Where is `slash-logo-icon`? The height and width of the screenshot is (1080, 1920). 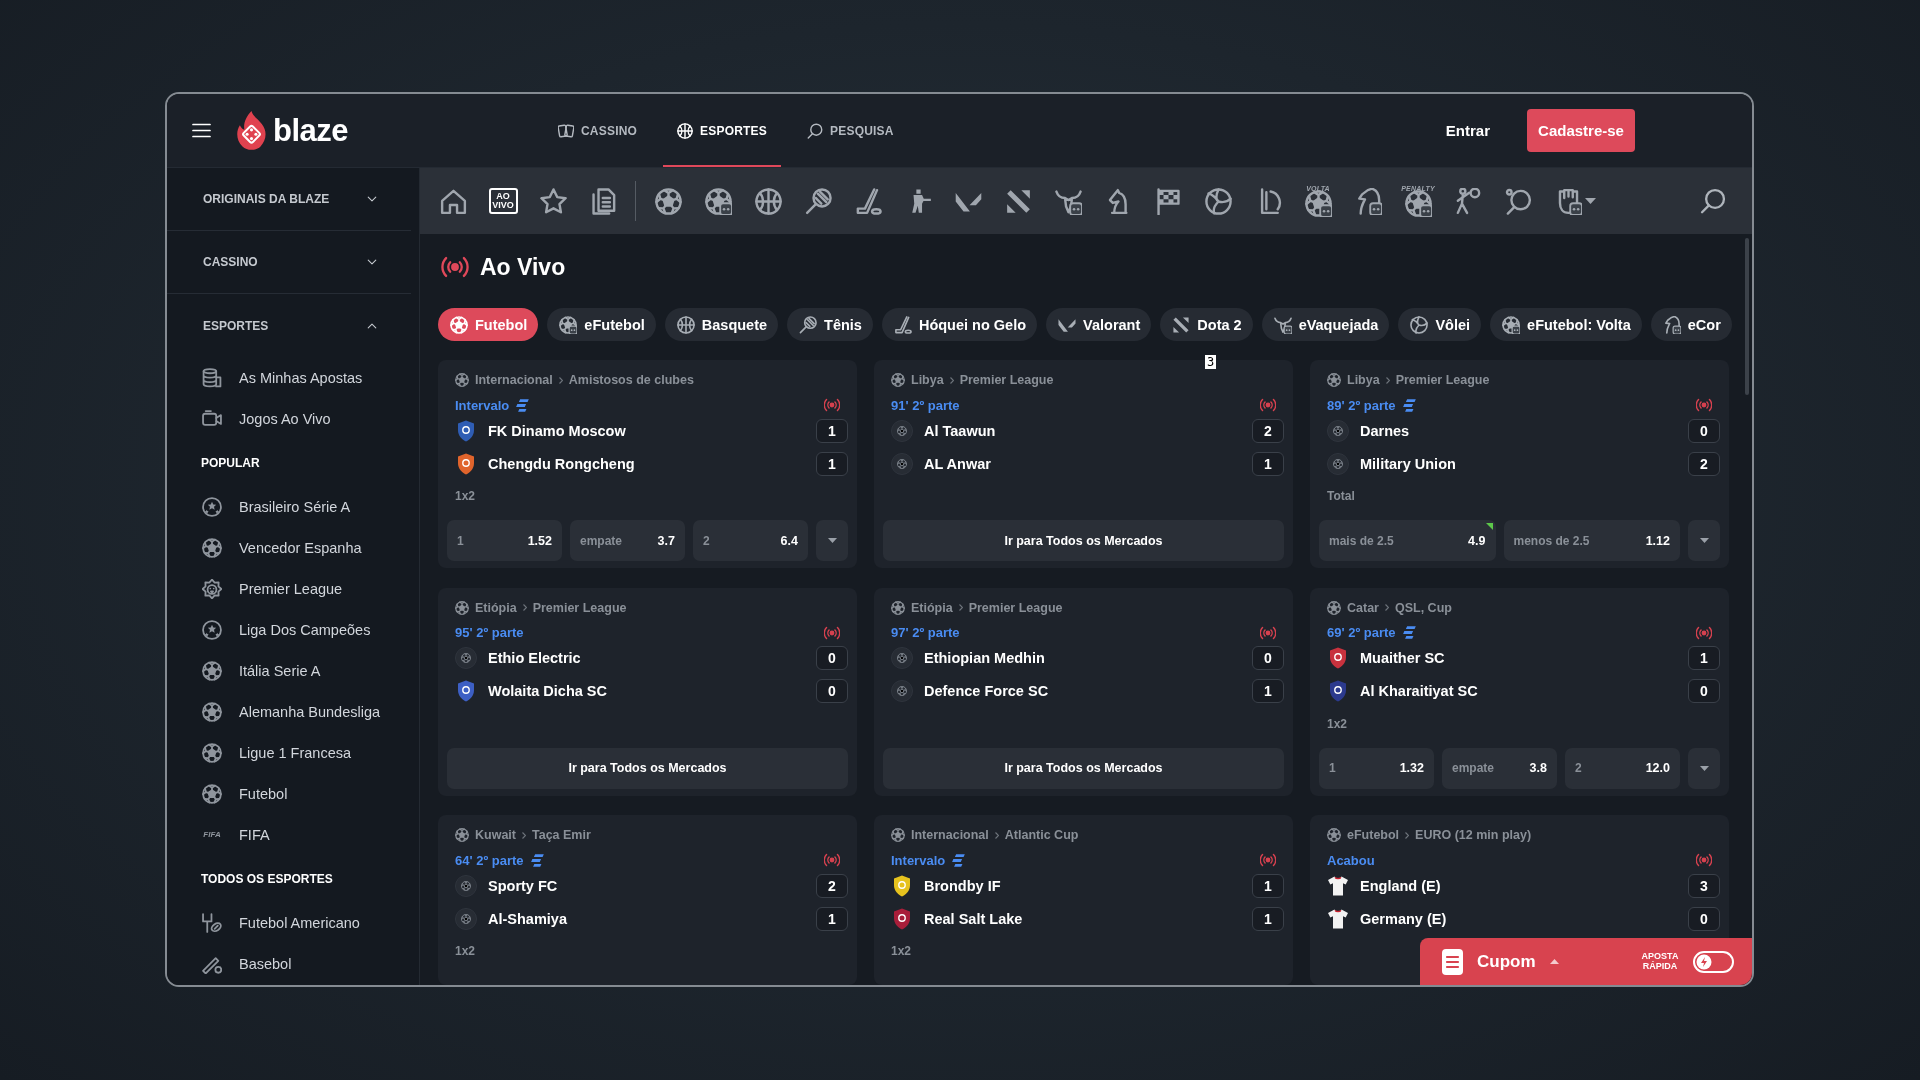 slash-logo-icon is located at coordinates (1018, 201).